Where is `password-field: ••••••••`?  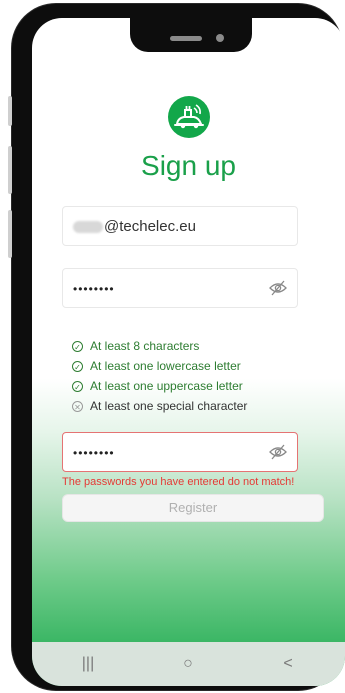 password-field: •••••••• is located at coordinates (180, 288).